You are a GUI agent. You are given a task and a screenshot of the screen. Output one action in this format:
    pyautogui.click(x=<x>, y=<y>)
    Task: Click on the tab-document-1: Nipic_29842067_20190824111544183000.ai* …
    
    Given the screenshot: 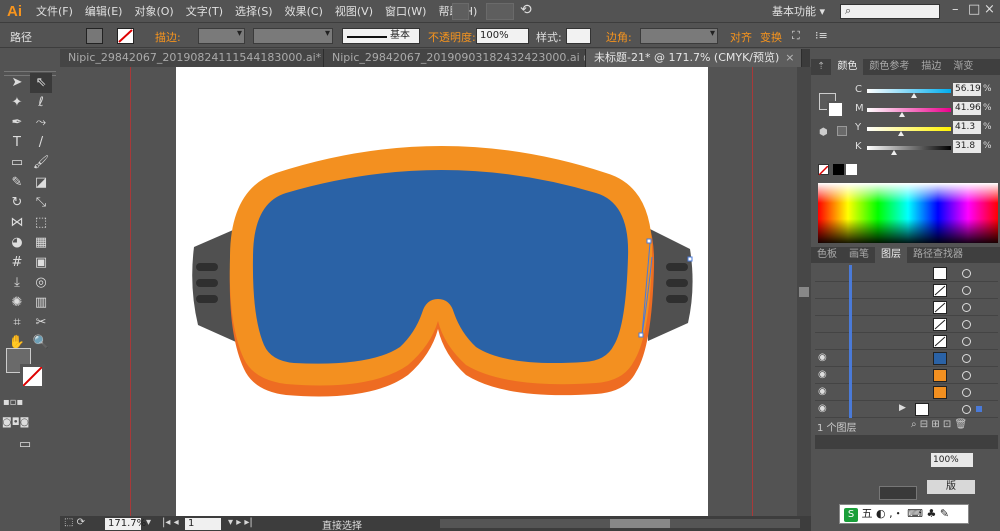 What is the action you would take?
    pyautogui.click(x=192, y=58)
    